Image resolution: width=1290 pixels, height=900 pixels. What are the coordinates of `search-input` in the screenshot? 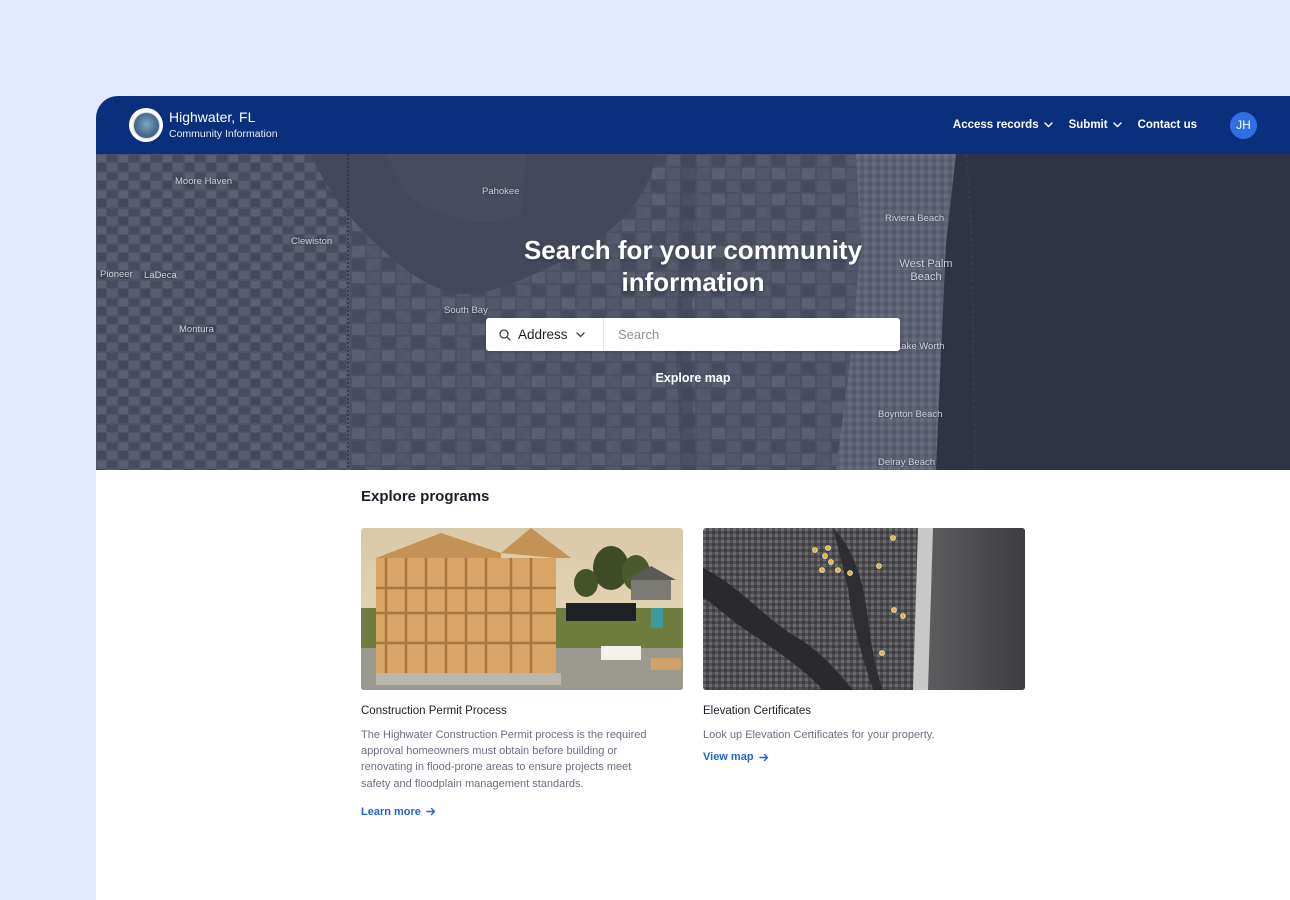 It's located at (752, 334).